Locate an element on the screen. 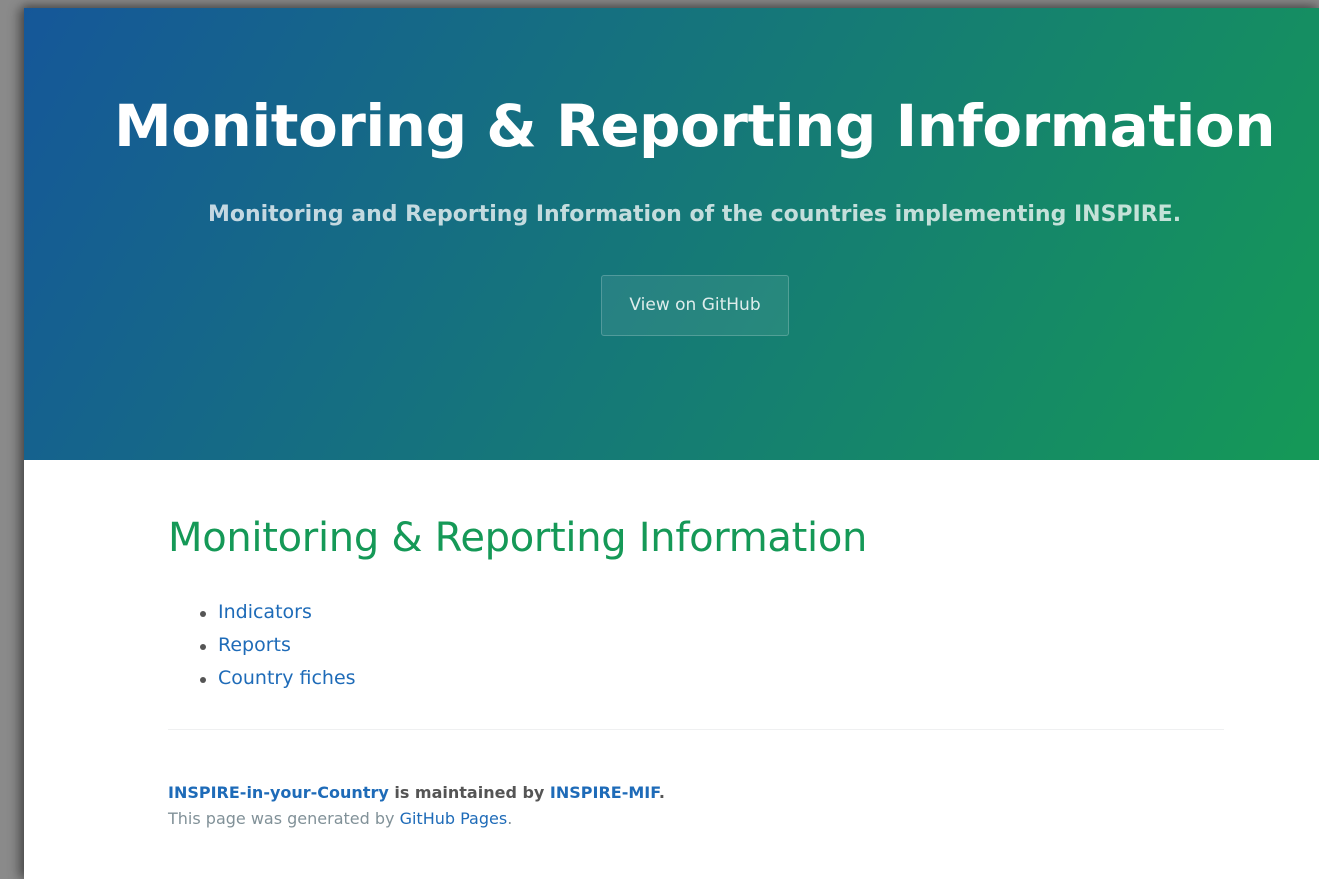 The height and width of the screenshot is (879, 1319). credits-suffix: . is located at coordinates (510, 818).